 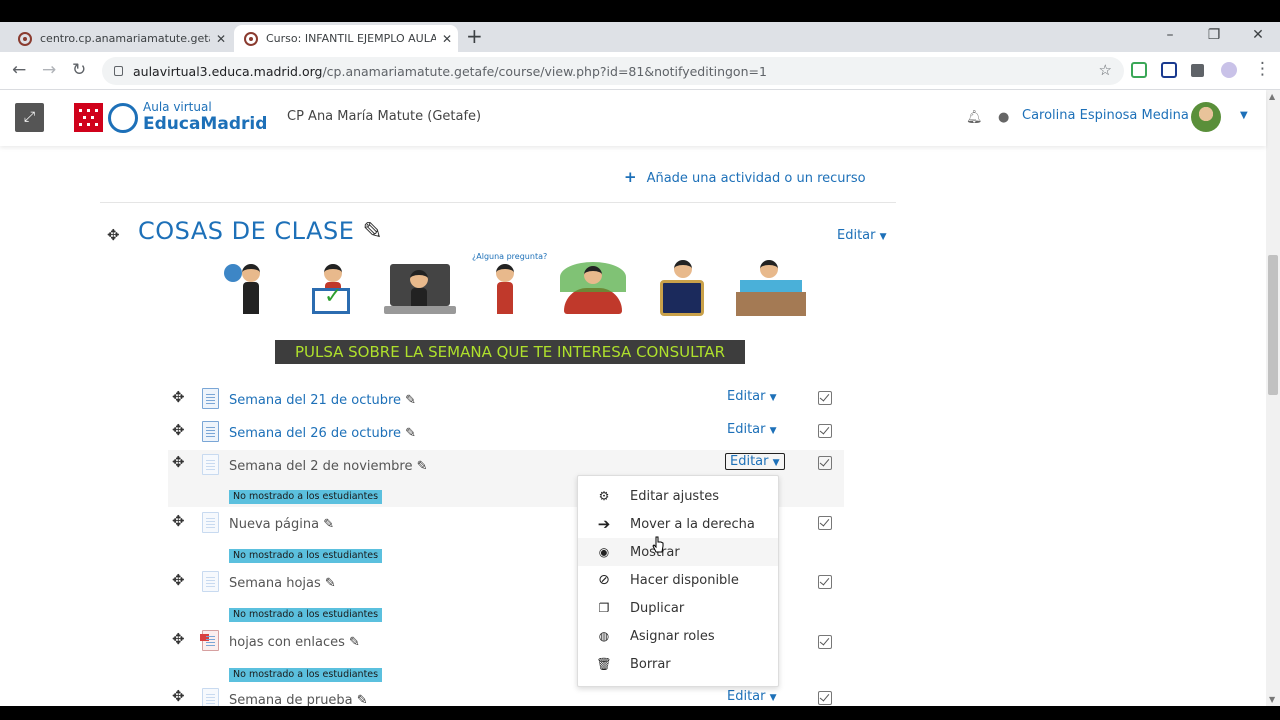 I want to click on bell-icon: 🔔︎, so click(x=974, y=117).